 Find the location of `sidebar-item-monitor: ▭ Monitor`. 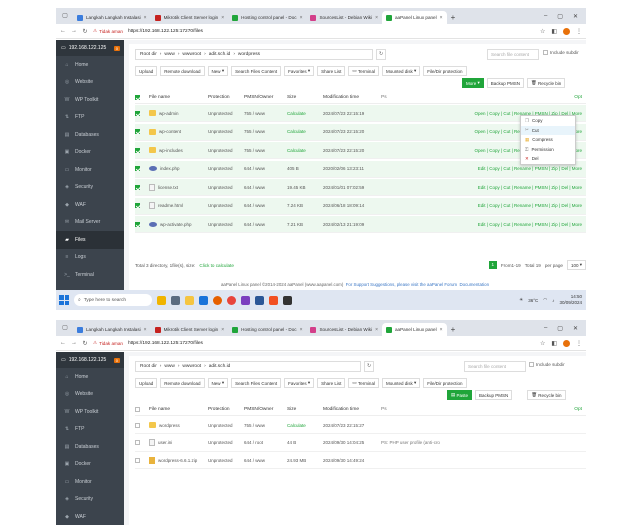

sidebar-item-monitor: ▭ Monitor is located at coordinates (90, 170).